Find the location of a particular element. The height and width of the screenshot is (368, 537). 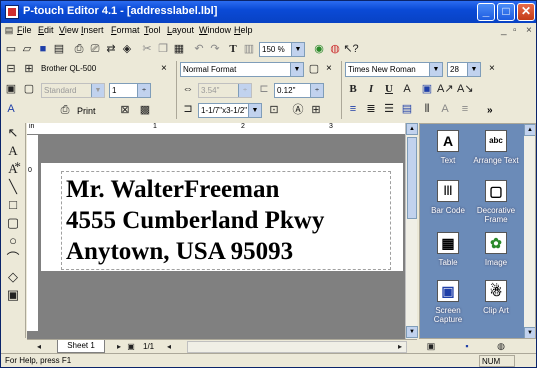

rectangle-tool-icon: □ is located at coordinates (13, 205).